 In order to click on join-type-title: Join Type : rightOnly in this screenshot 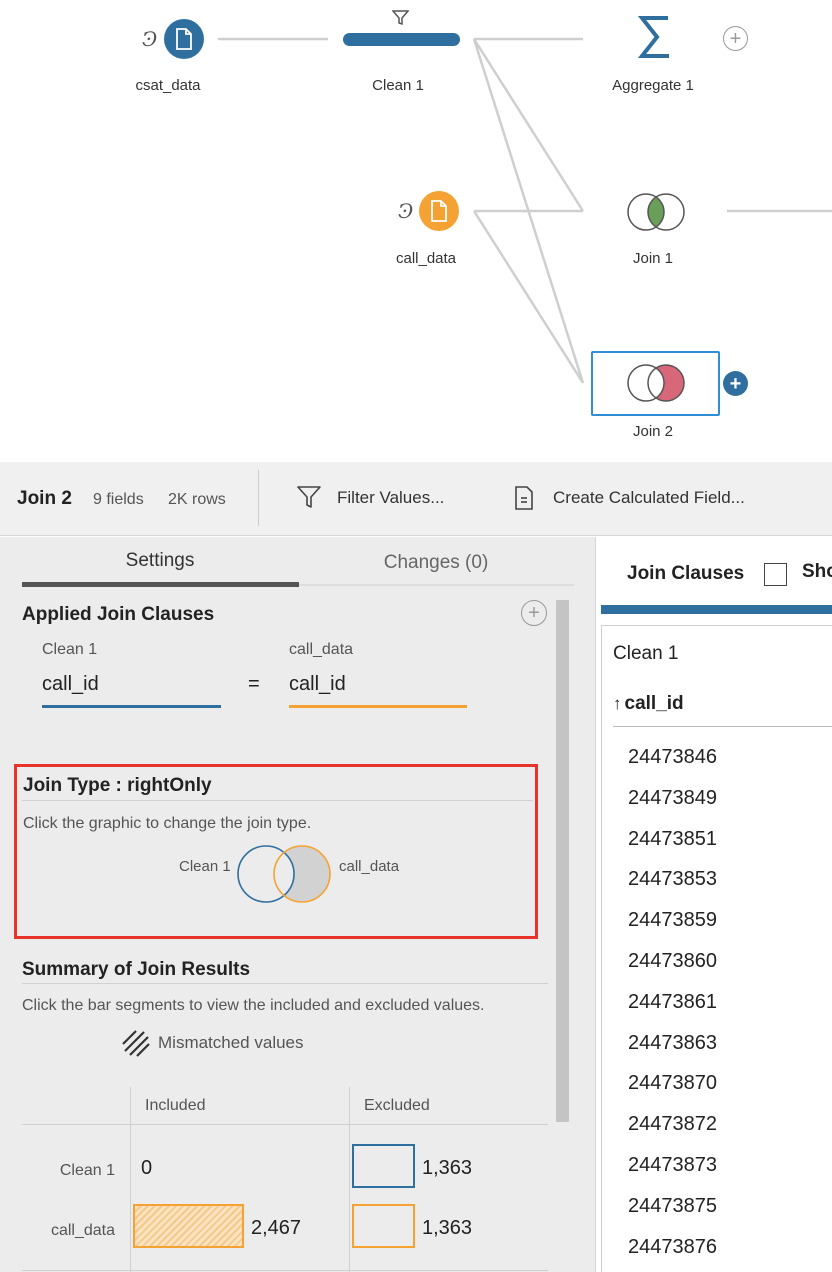, I will do `click(117, 785)`.